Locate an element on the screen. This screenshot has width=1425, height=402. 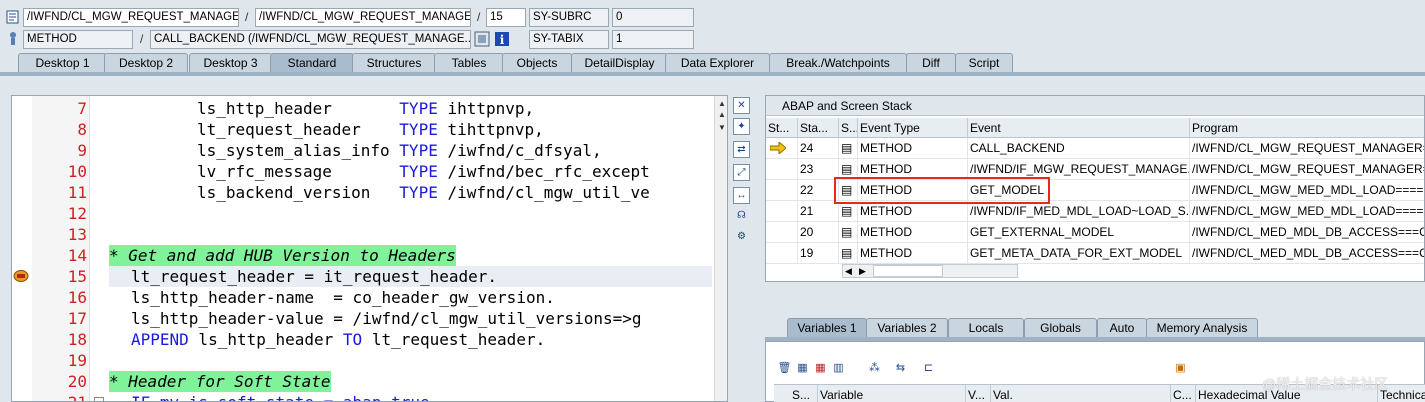
table-grid-icon: ▥ is located at coordinates (838, 368).